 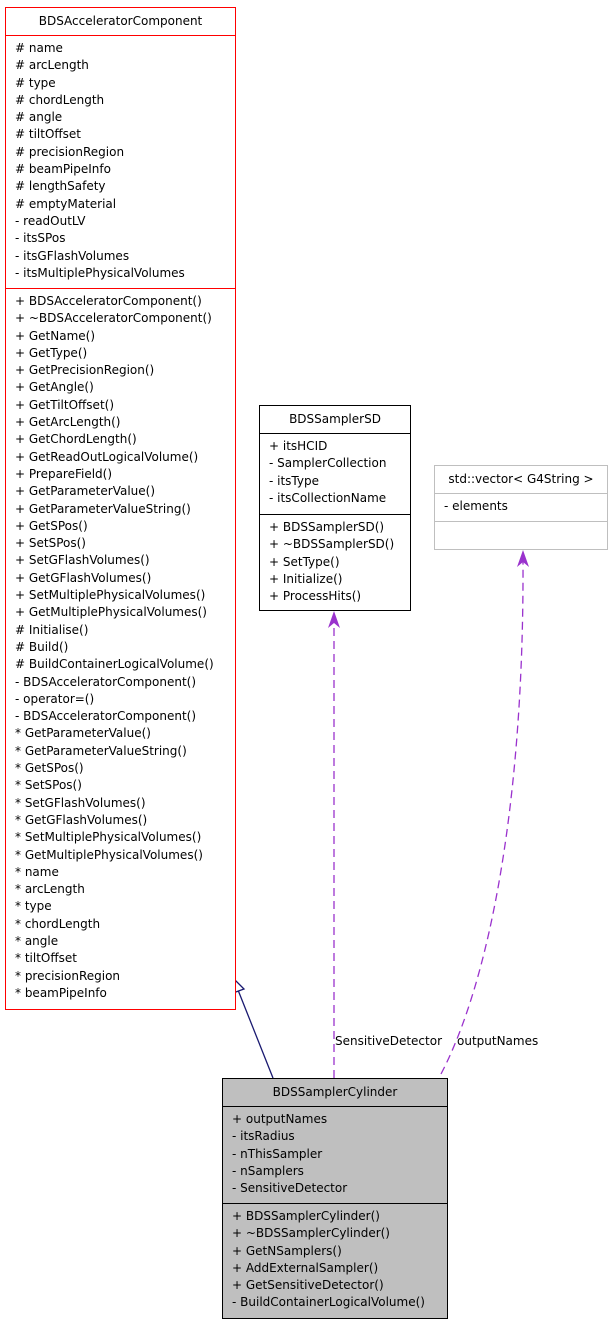 I want to click on attribute: # angle, so click(x=39, y=117).